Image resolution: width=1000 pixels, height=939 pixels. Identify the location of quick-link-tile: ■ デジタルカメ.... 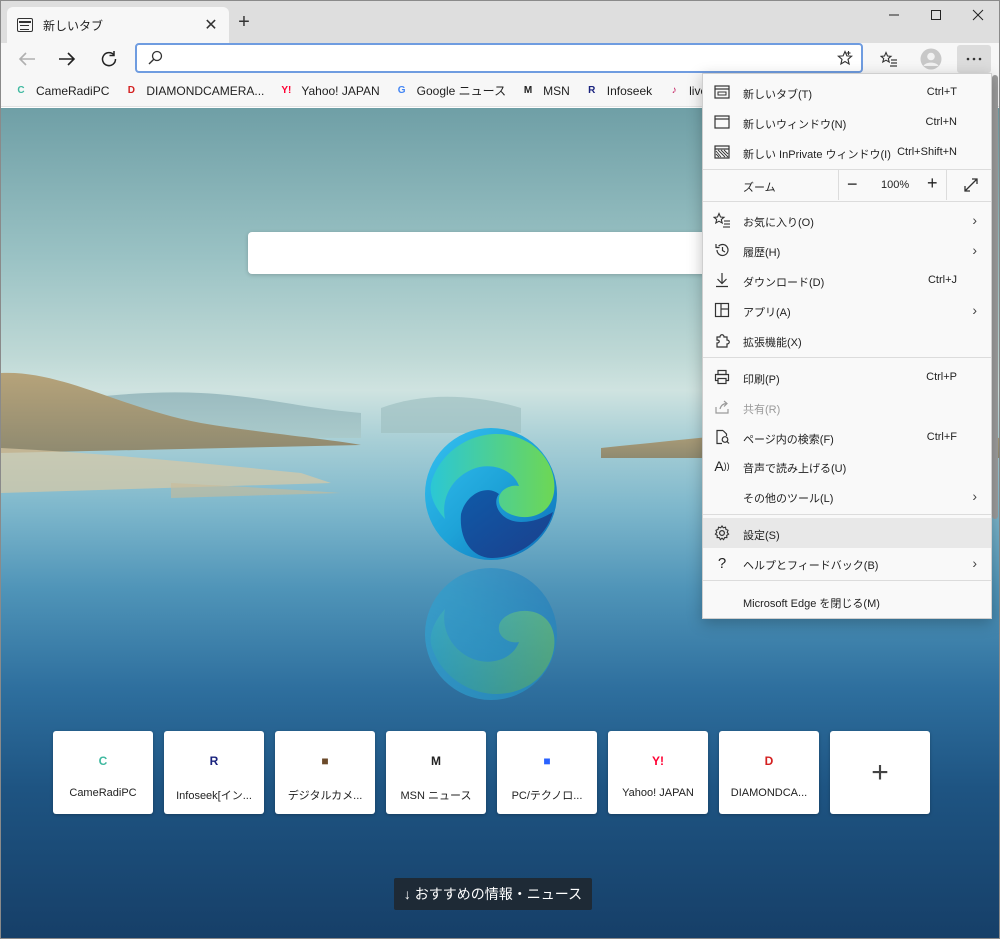
(325, 772).